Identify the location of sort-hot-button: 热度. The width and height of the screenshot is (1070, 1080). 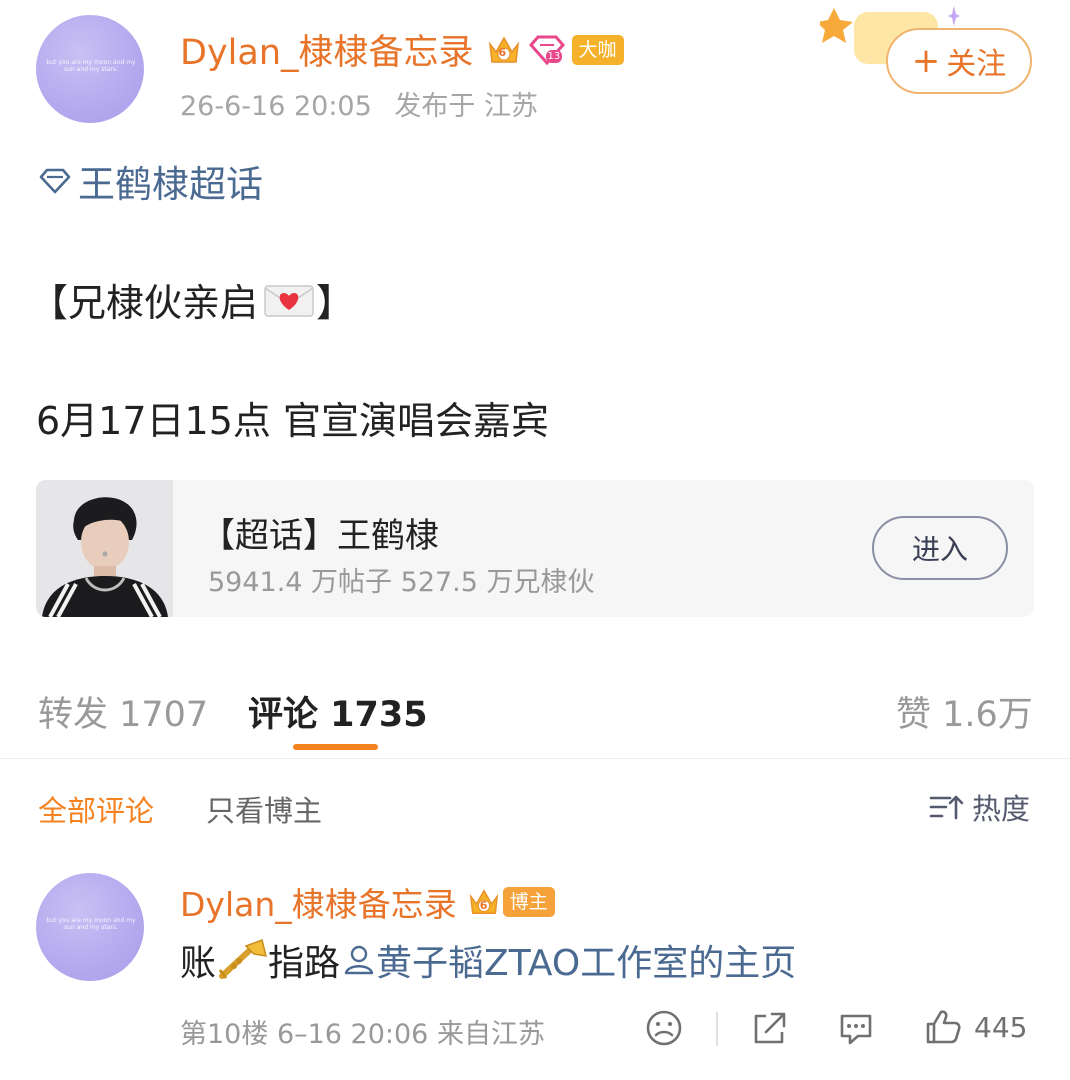
(979, 807).